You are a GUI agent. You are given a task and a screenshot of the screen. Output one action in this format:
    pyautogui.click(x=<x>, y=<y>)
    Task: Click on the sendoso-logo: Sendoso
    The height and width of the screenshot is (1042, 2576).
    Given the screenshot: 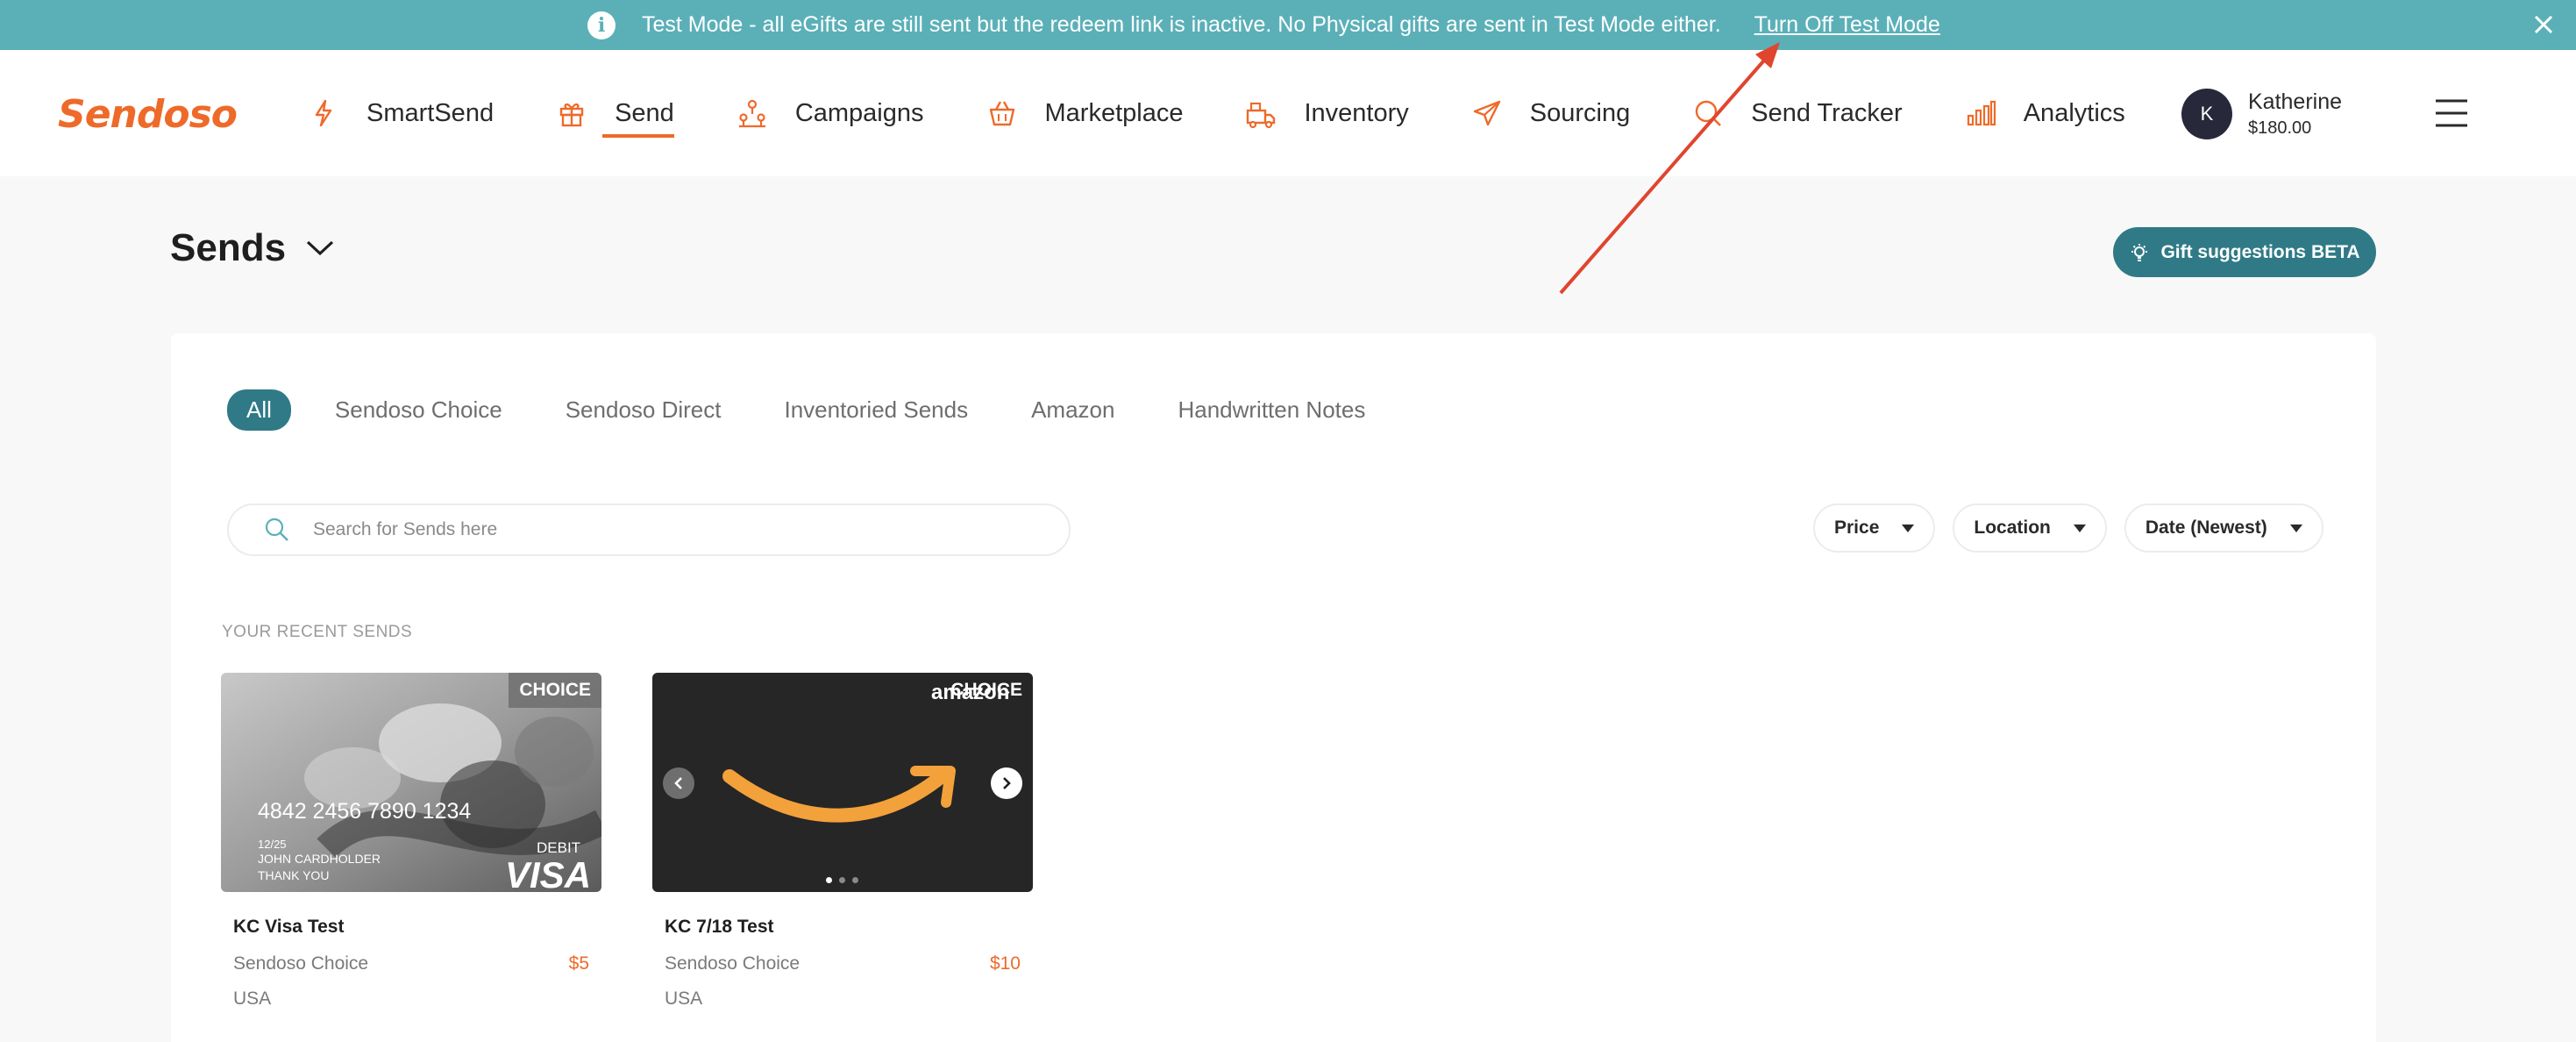 What is the action you would take?
    pyautogui.click(x=148, y=114)
    